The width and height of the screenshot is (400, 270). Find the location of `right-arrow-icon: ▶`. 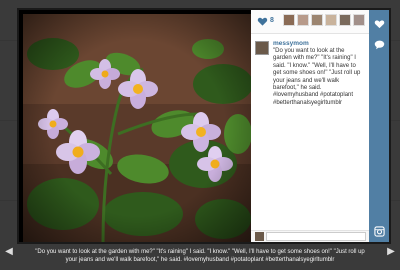

right-arrow-icon: ▶ is located at coordinates (391, 251).